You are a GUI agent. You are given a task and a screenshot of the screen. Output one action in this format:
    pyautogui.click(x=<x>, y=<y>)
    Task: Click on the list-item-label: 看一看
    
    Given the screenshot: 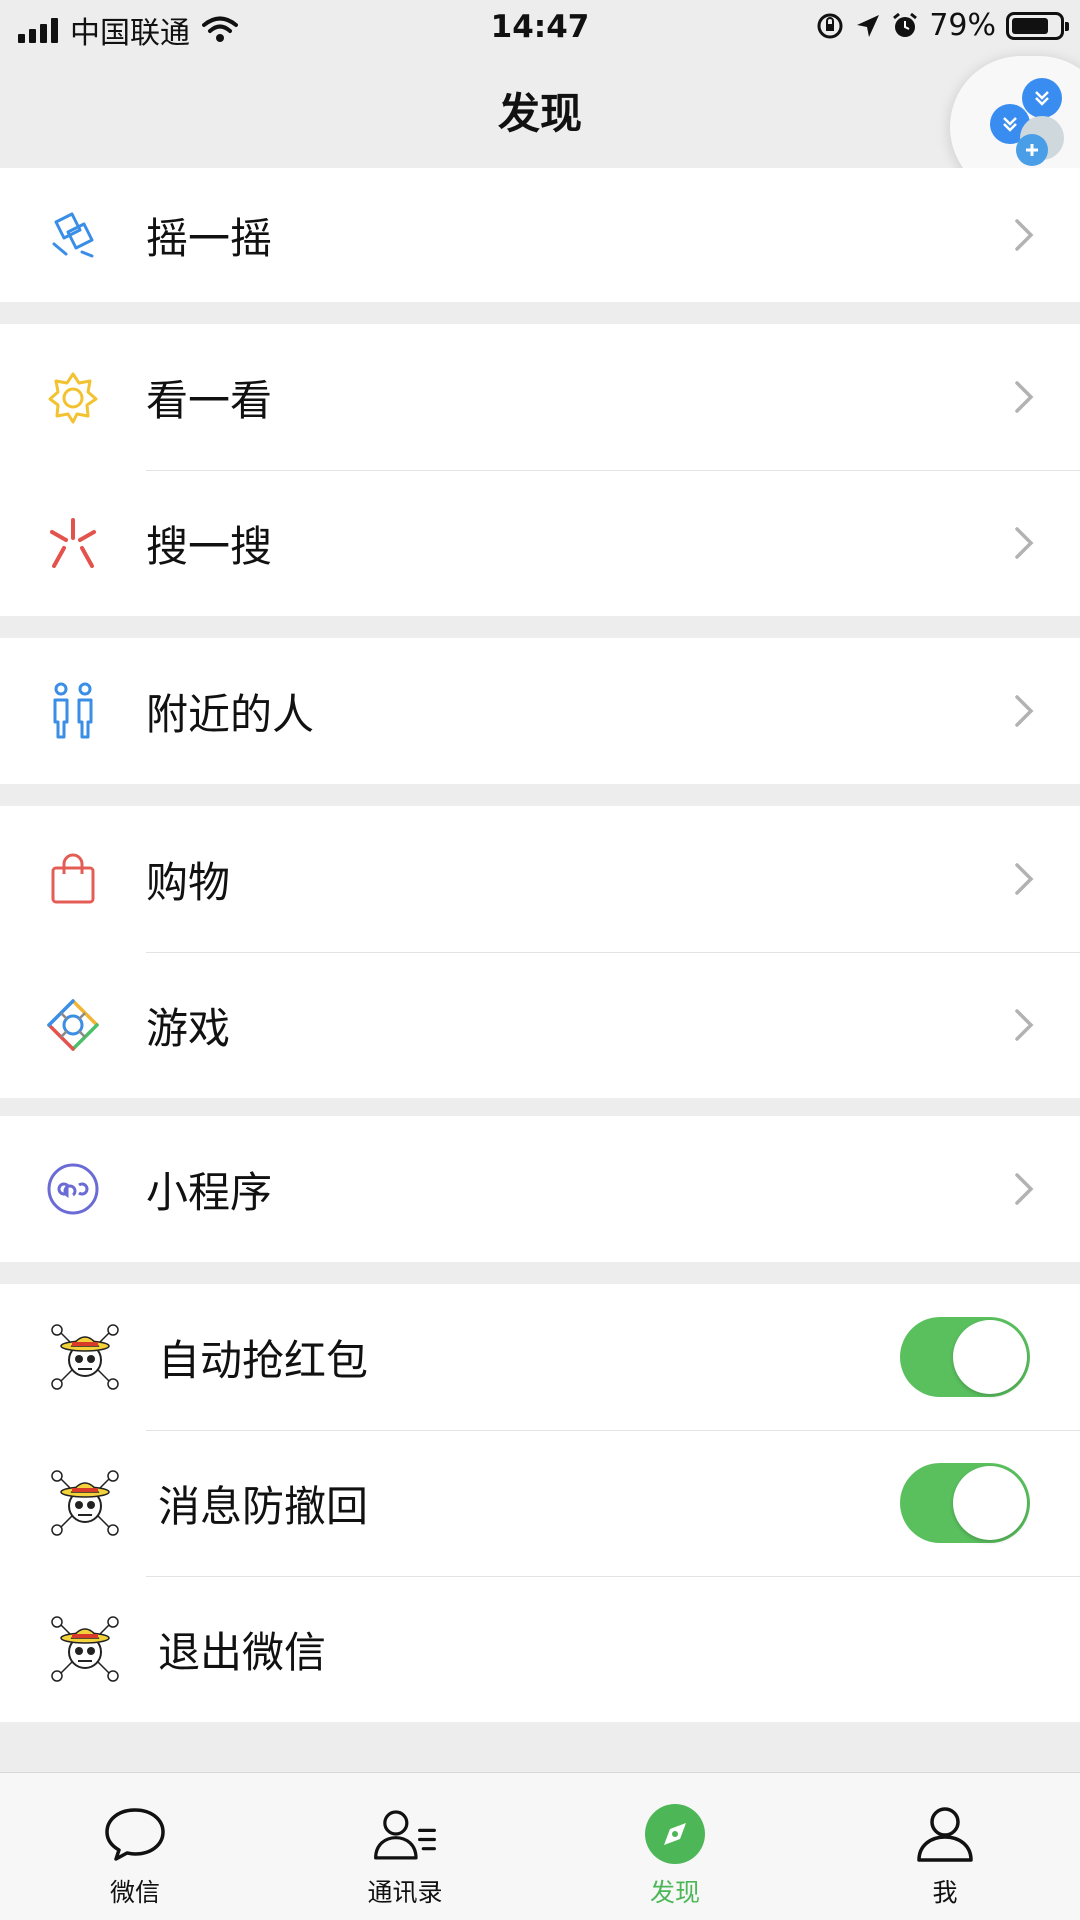 What is the action you would take?
    pyautogui.click(x=209, y=400)
    